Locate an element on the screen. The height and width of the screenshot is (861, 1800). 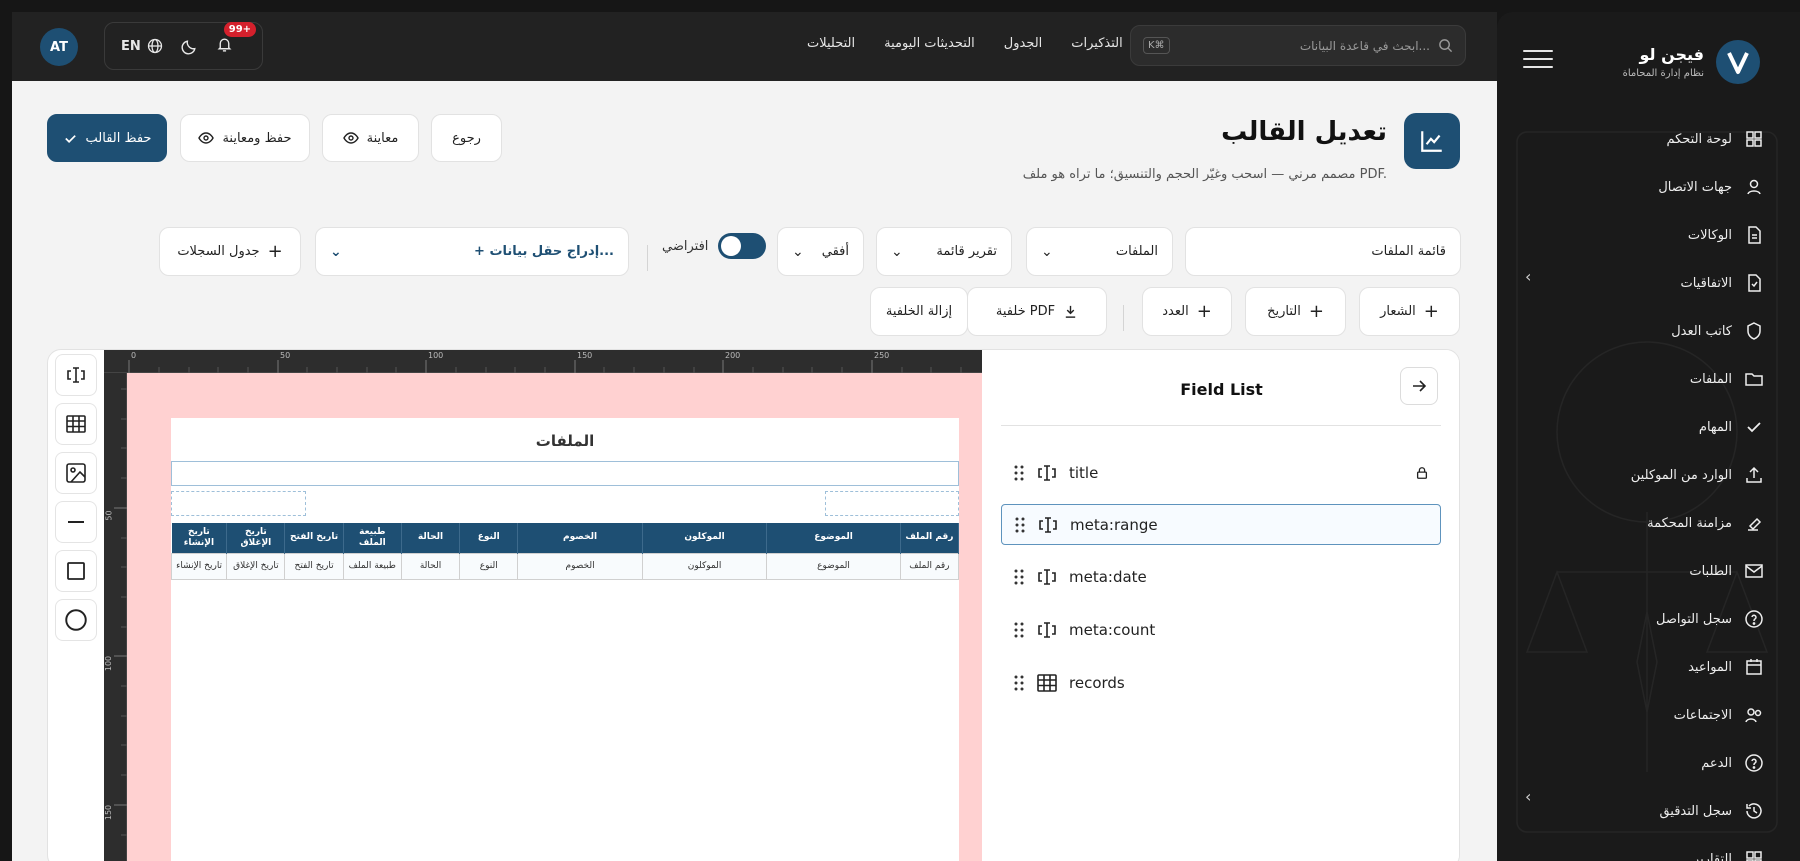
nav-daily-updates: التحديثات اليومية is located at coordinates (929, 43).